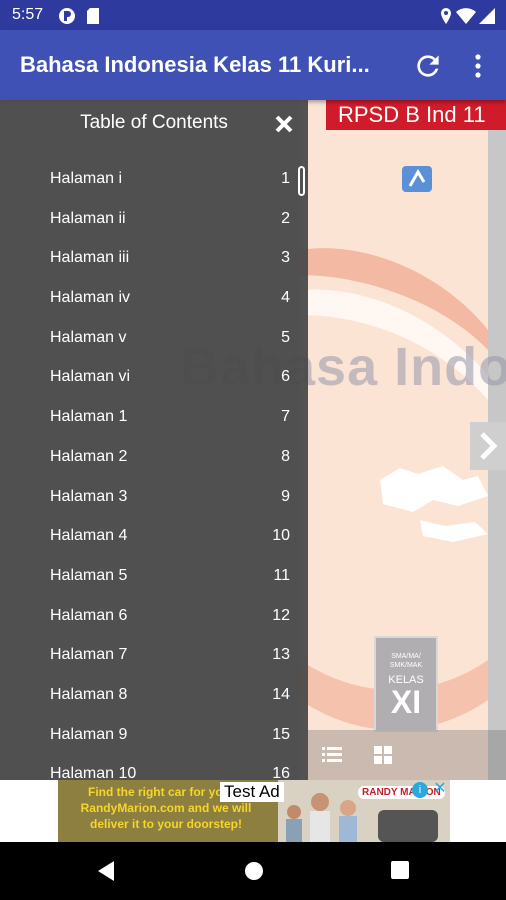 Image resolution: width=506 pixels, height=900 pixels. I want to click on viewer-toolbar, so click(407, 755).